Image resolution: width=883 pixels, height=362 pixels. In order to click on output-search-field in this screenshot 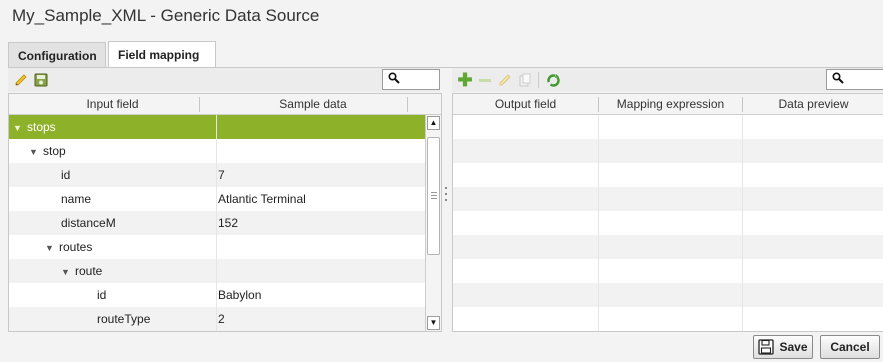, I will do `click(854, 79)`.